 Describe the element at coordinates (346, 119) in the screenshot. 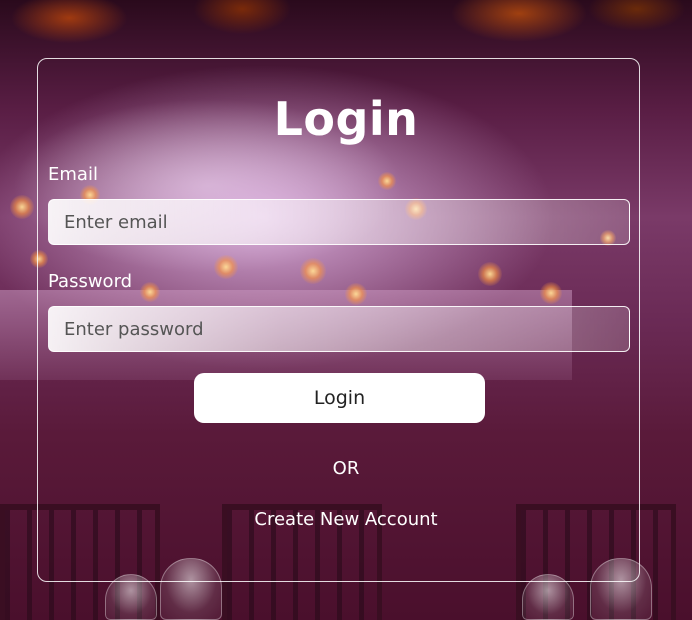

I see `login-title: Login` at that location.